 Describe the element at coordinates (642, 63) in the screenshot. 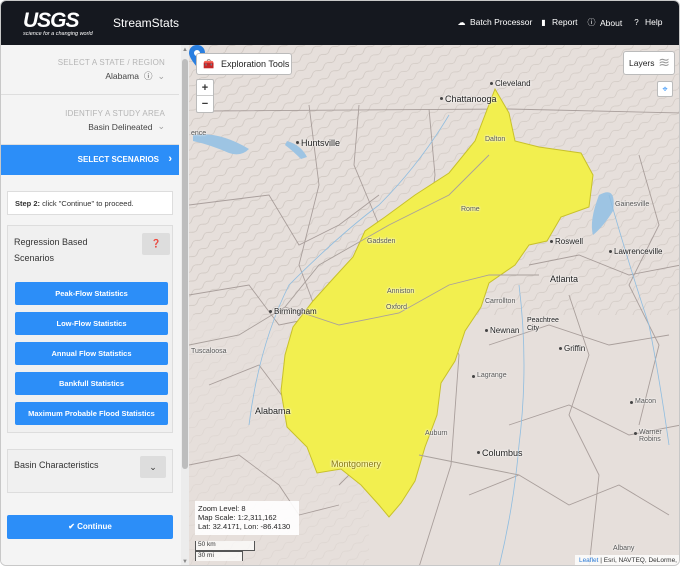

I see `layers-label: Layers` at that location.